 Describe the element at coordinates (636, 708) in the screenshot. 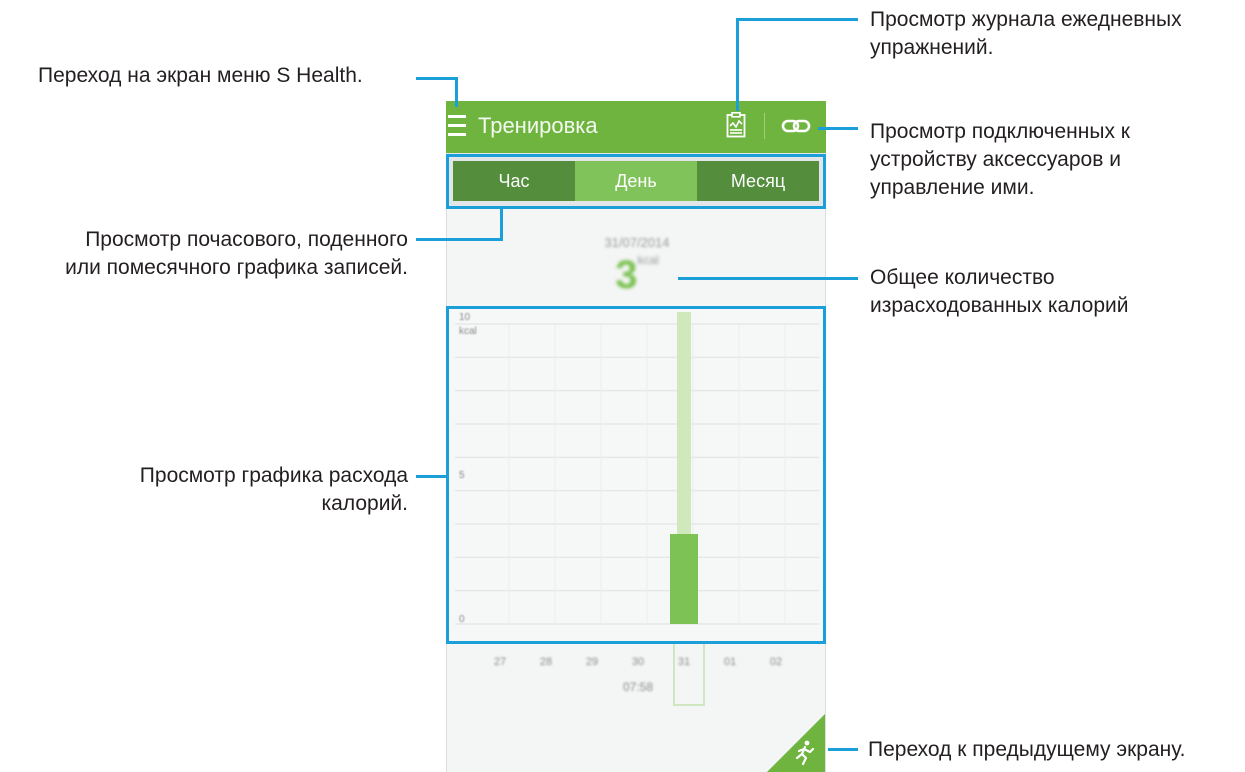

I see `chart-x-axis: 27 28 29 30 31 01 02 07:58` at that location.